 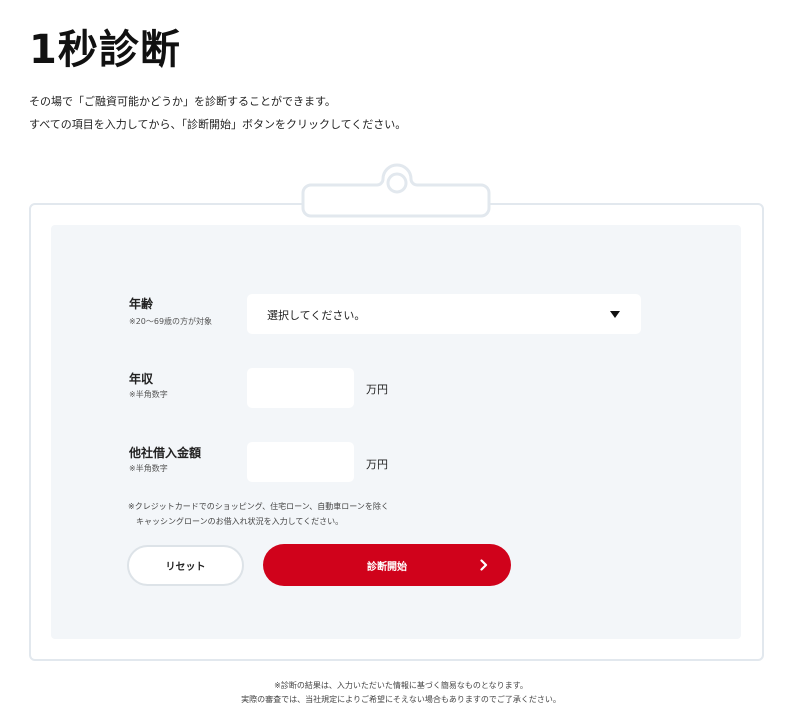 What do you see at coordinates (300, 388) in the screenshot?
I see `income-input` at bounding box center [300, 388].